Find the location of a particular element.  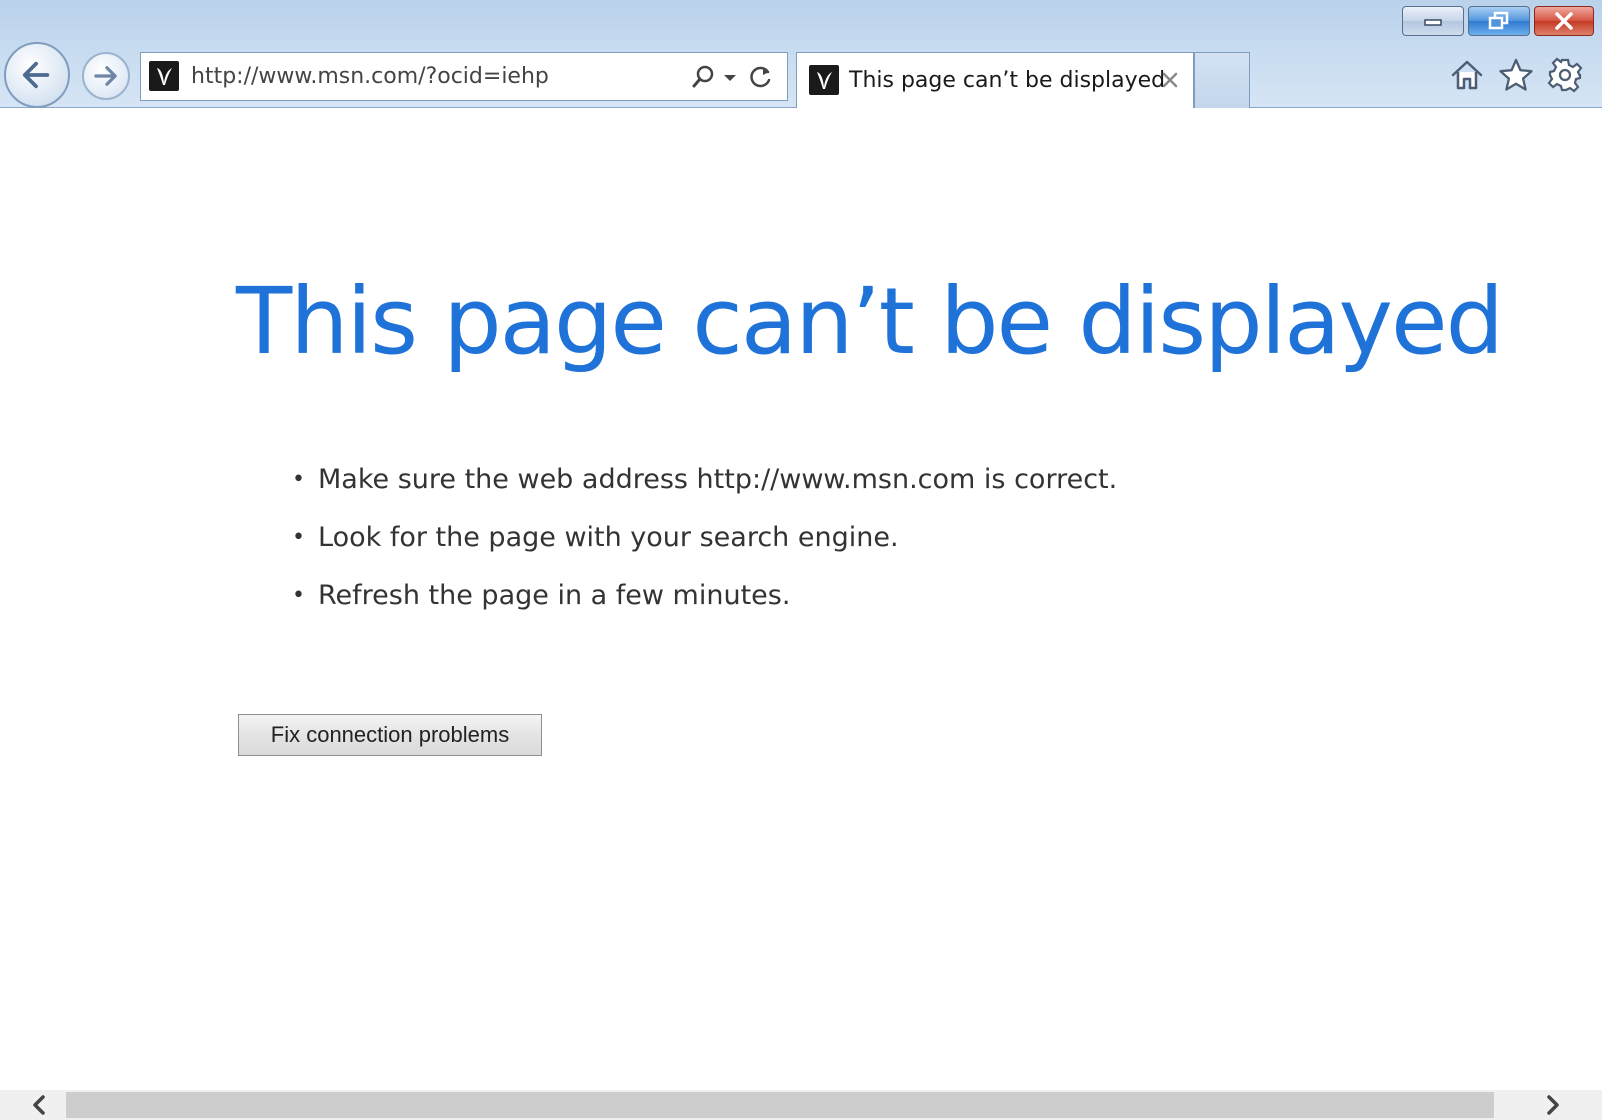

refresh-icon is located at coordinates (761, 77).